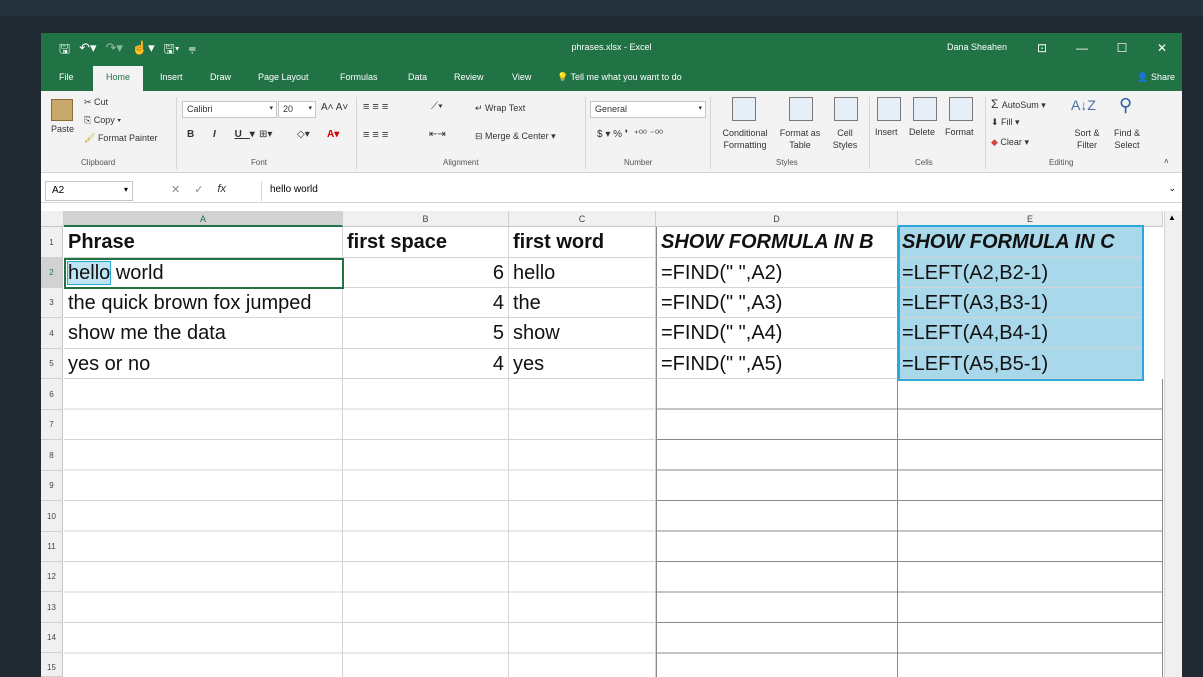  I want to click on format-painter-button: 🖌 Format Painter, so click(120, 138).